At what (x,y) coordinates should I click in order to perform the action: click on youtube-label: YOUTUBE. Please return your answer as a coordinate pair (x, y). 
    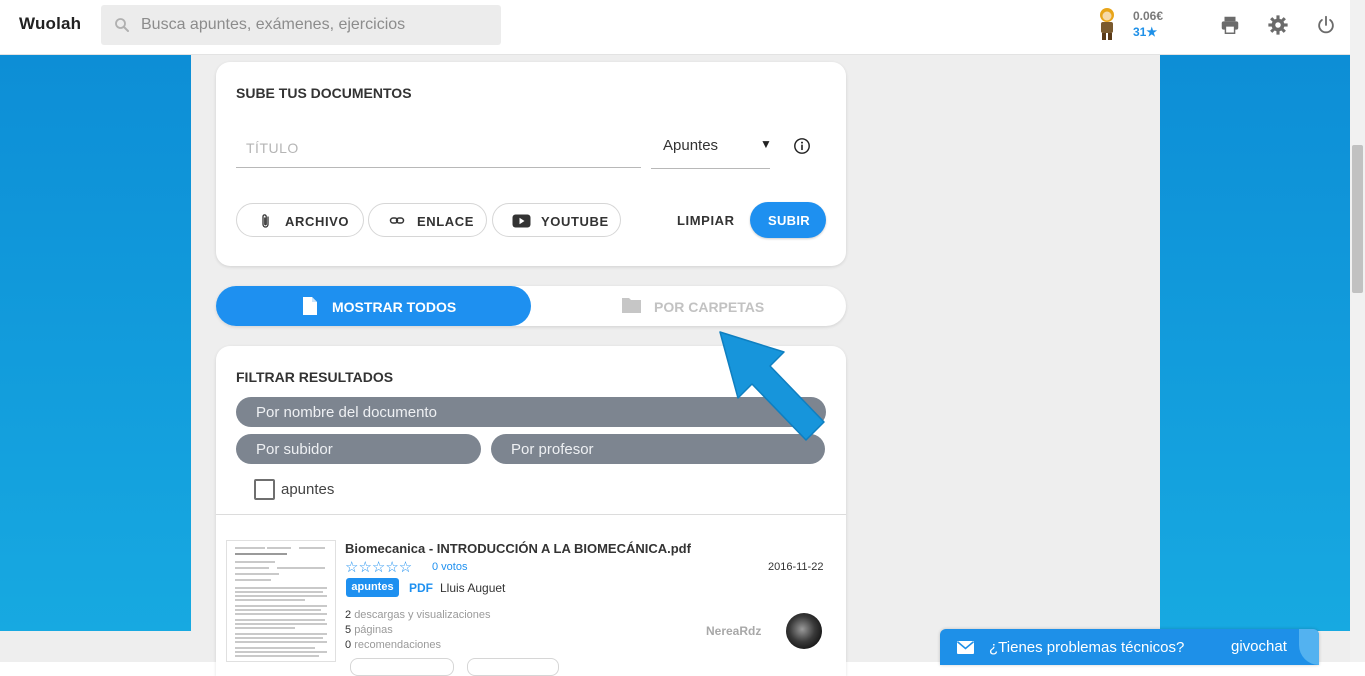
    Looking at the image, I should click on (575, 221).